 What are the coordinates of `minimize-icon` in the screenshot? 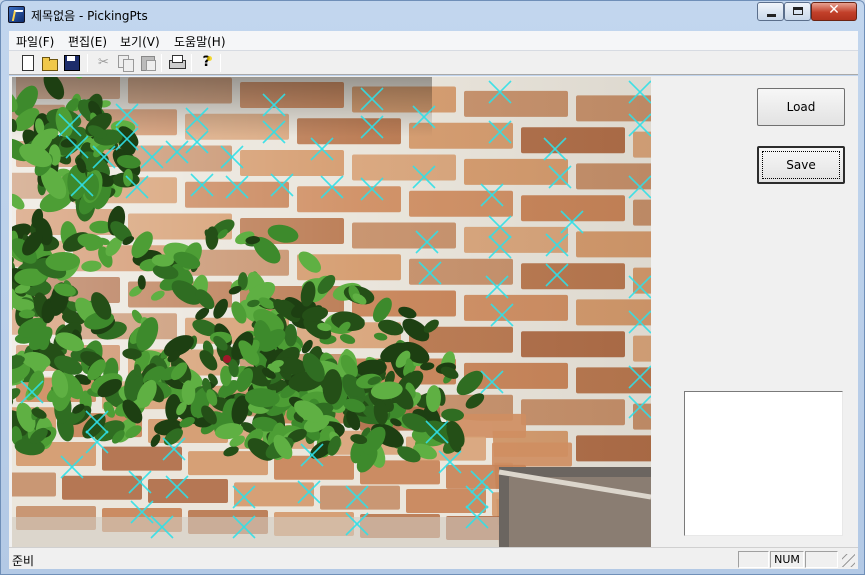 It's located at (771, 15).